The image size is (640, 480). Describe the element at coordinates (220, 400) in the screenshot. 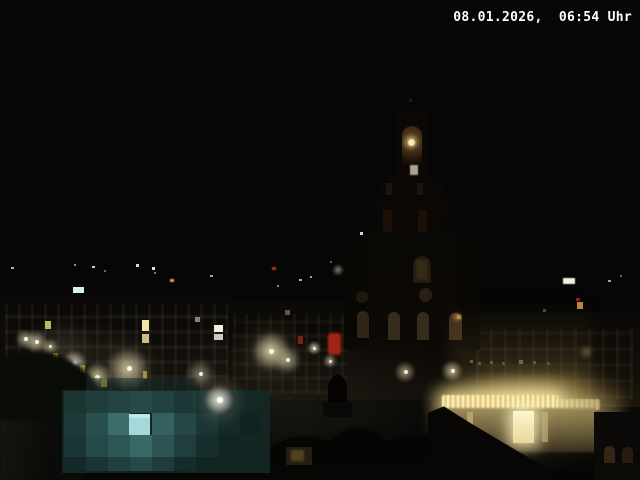

I see `streetlight` at that location.